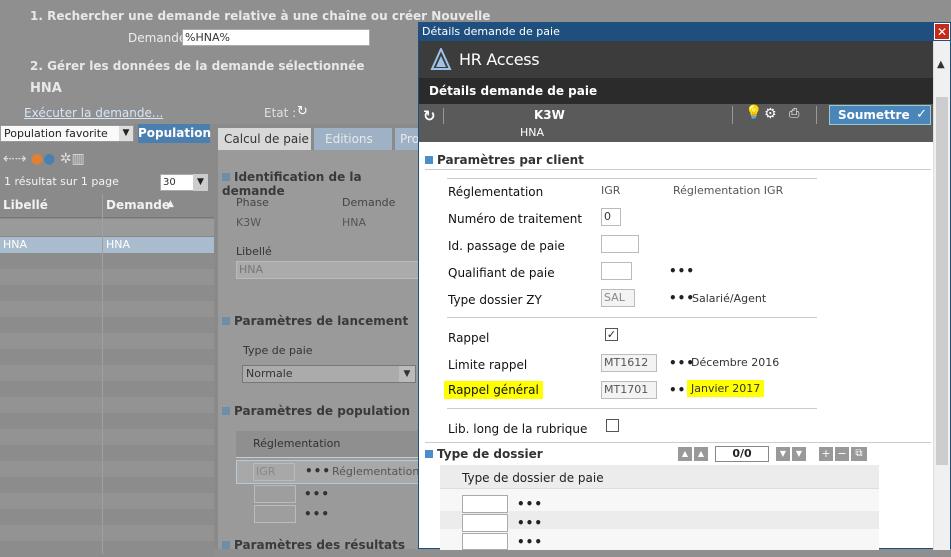 This screenshot has height=557, width=951. What do you see at coordinates (735, 362) in the screenshot?
I see `limite-rappel-desc: Décembre 2016` at bounding box center [735, 362].